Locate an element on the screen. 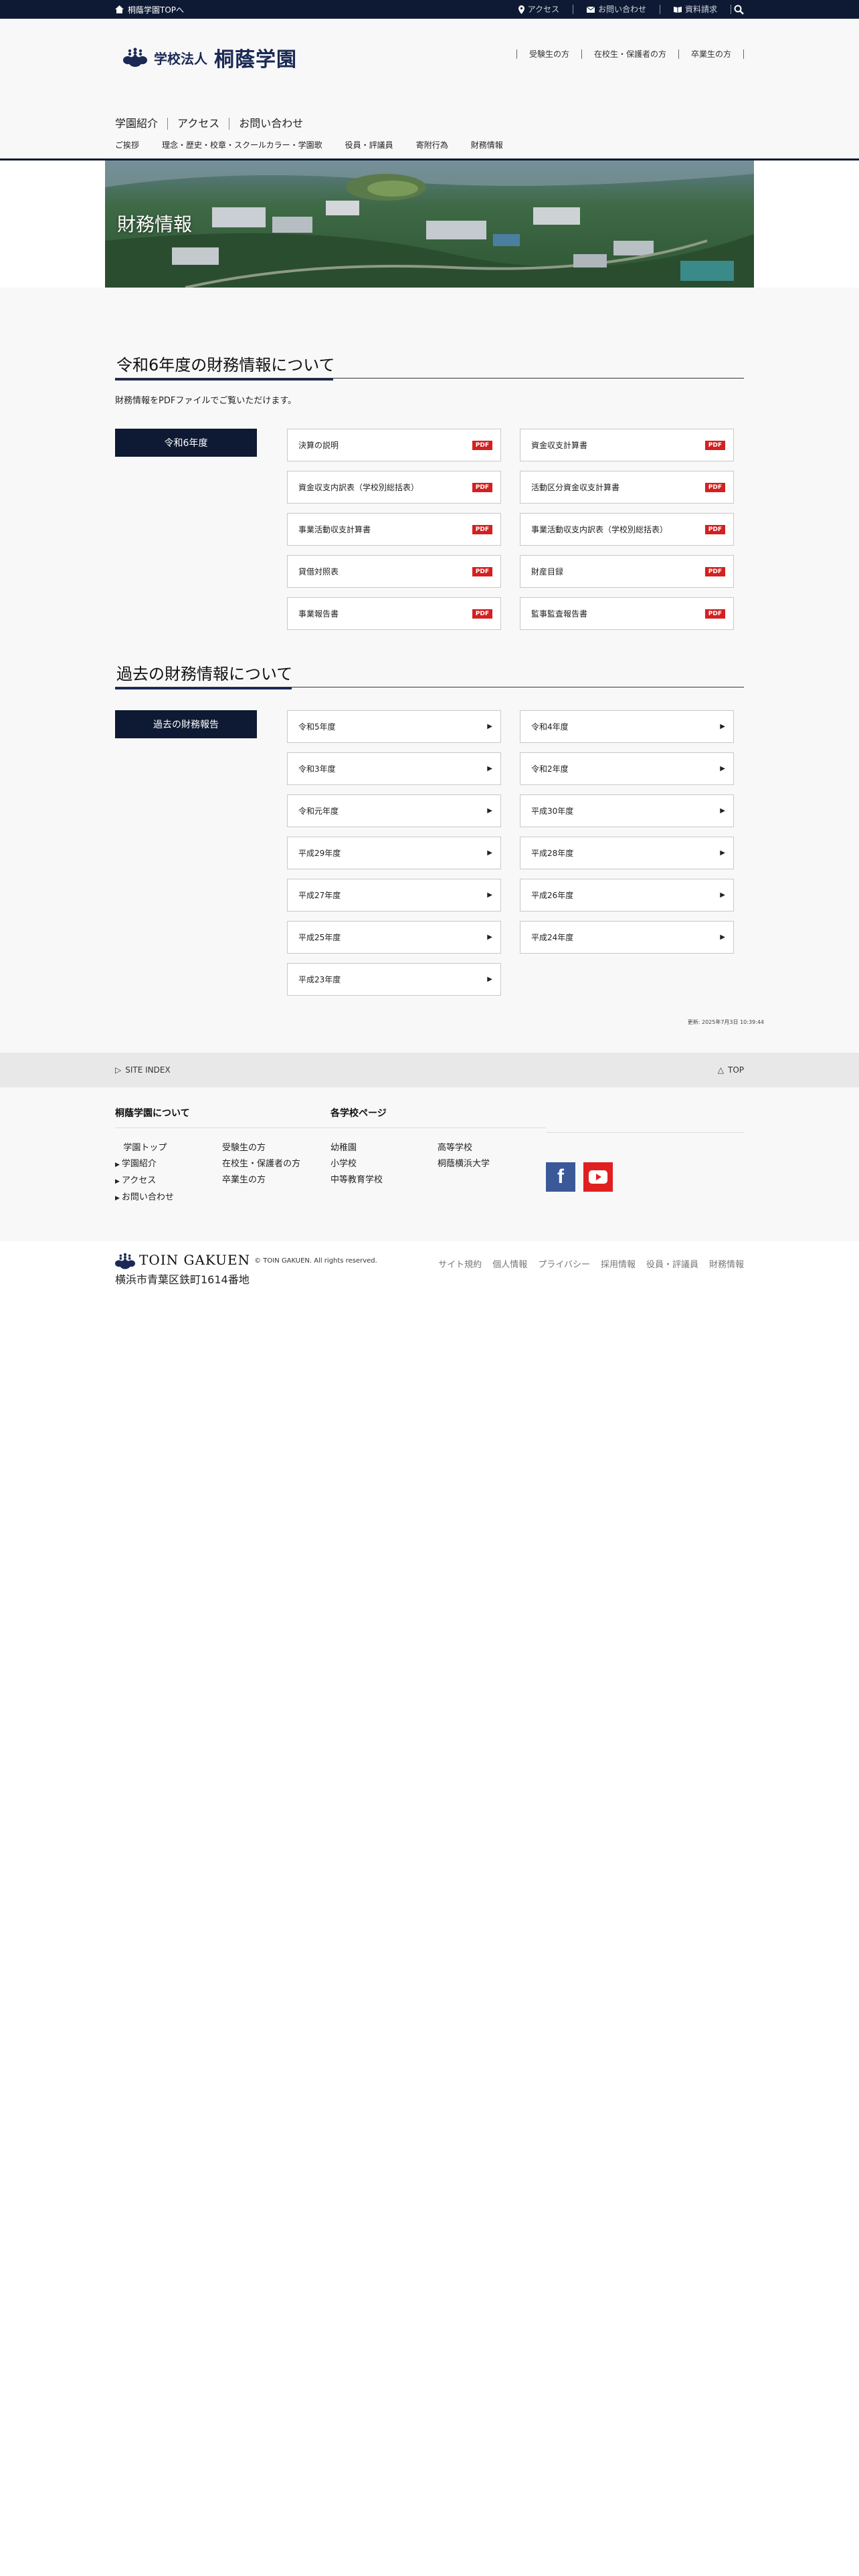  year-link: 令和5年度 ▶ is located at coordinates (394, 726).